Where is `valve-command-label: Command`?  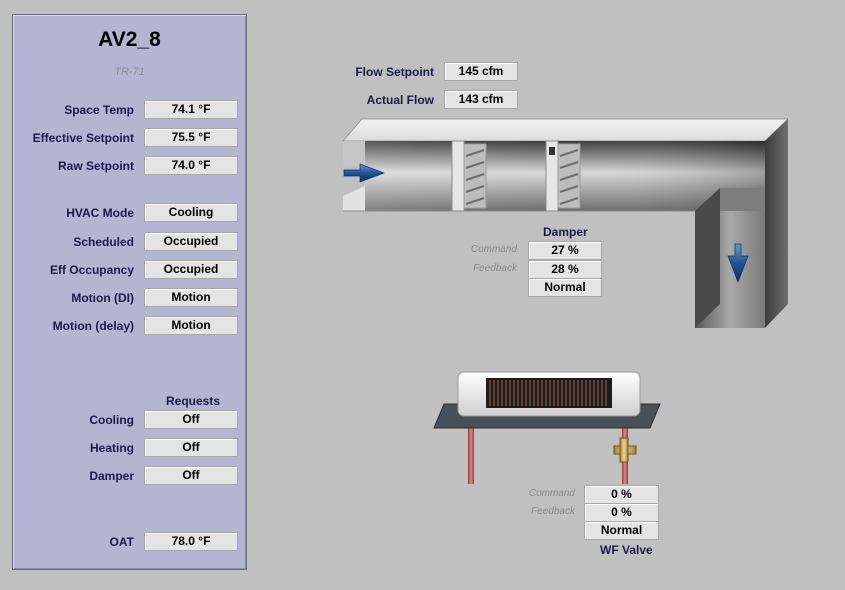
valve-command-label: Command is located at coordinates (551, 493).